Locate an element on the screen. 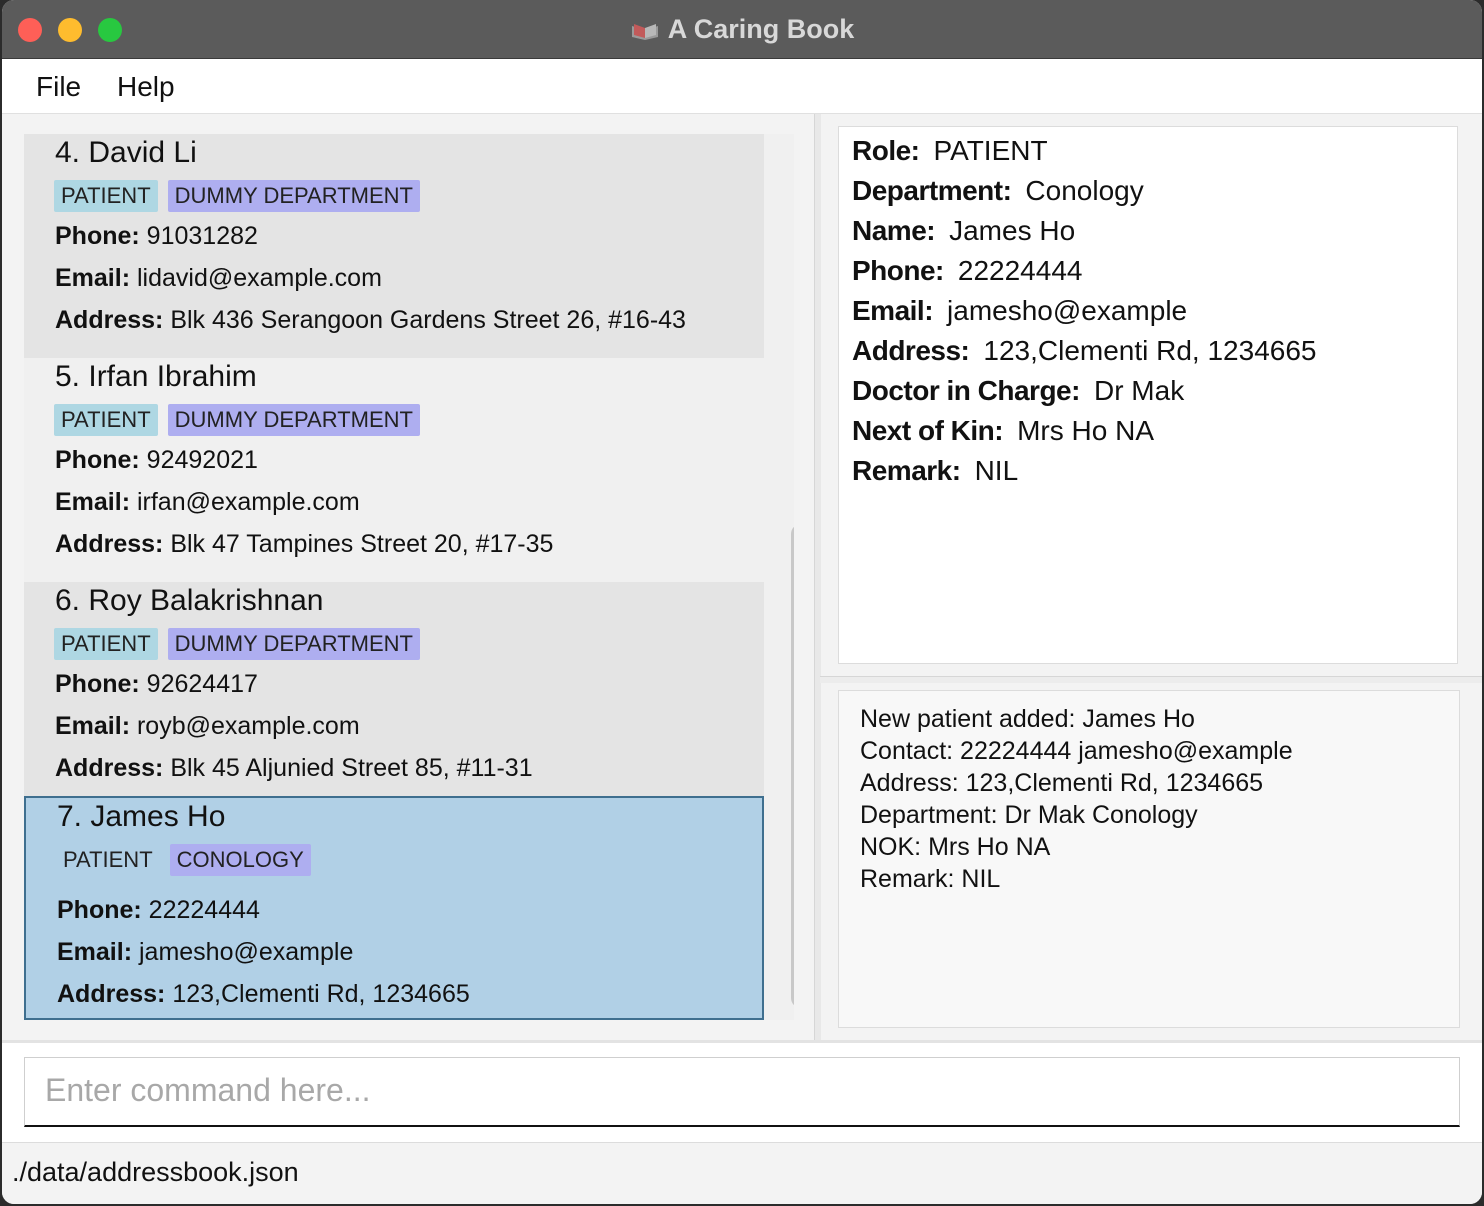  email-value: lidavid@example.com is located at coordinates (259, 278).